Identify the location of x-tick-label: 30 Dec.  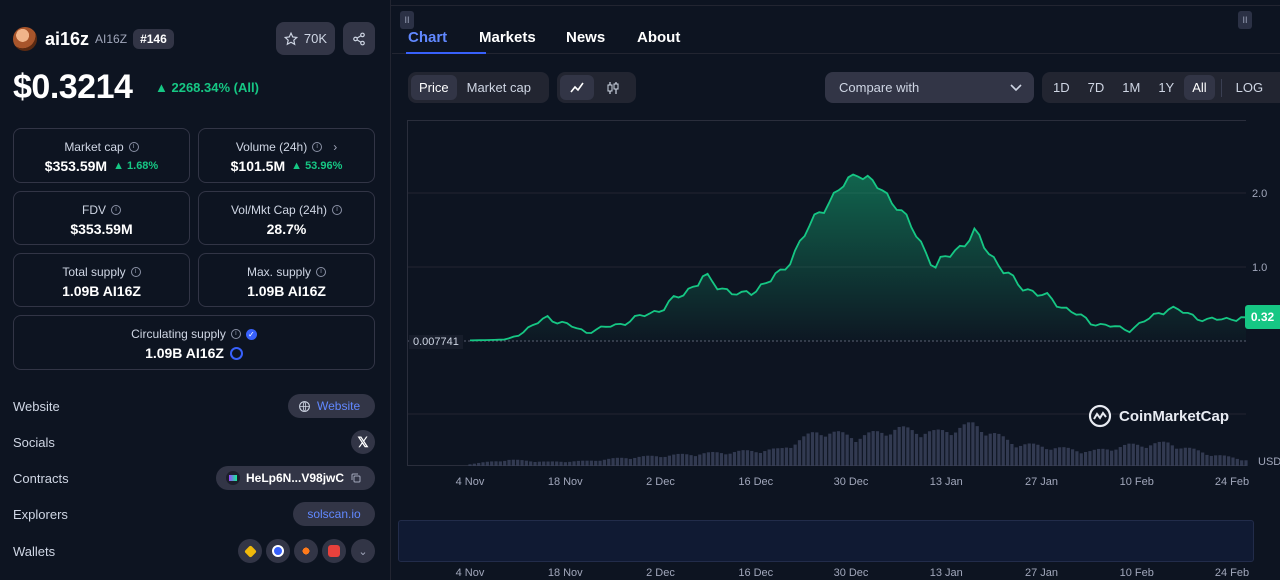
(851, 482).